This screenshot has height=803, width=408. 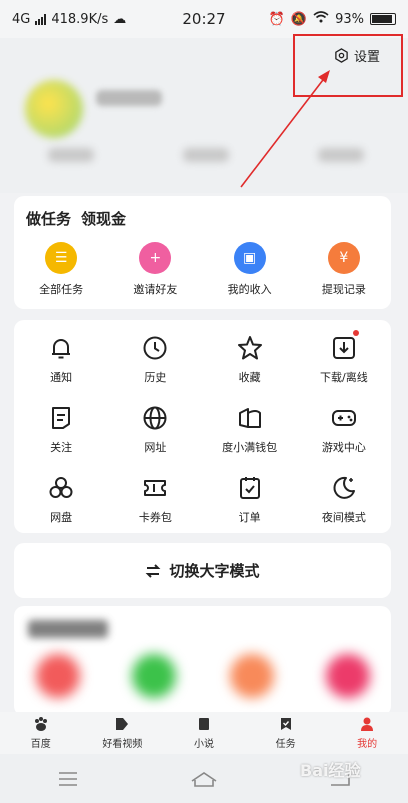 What do you see at coordinates (61, 377) in the screenshot?
I see `tool-label: 通知` at bounding box center [61, 377].